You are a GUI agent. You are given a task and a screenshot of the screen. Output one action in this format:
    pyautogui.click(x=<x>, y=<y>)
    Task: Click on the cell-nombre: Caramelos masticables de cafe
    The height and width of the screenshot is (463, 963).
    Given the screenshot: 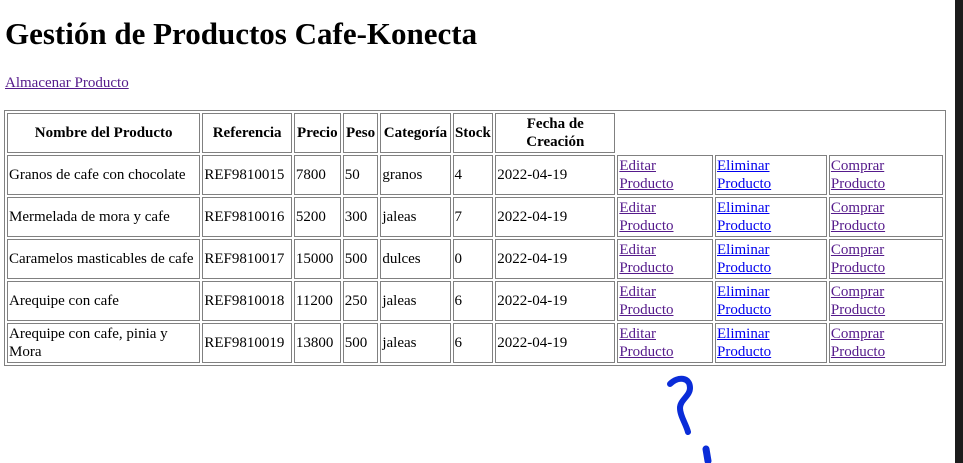 What is the action you would take?
    pyautogui.click(x=104, y=259)
    